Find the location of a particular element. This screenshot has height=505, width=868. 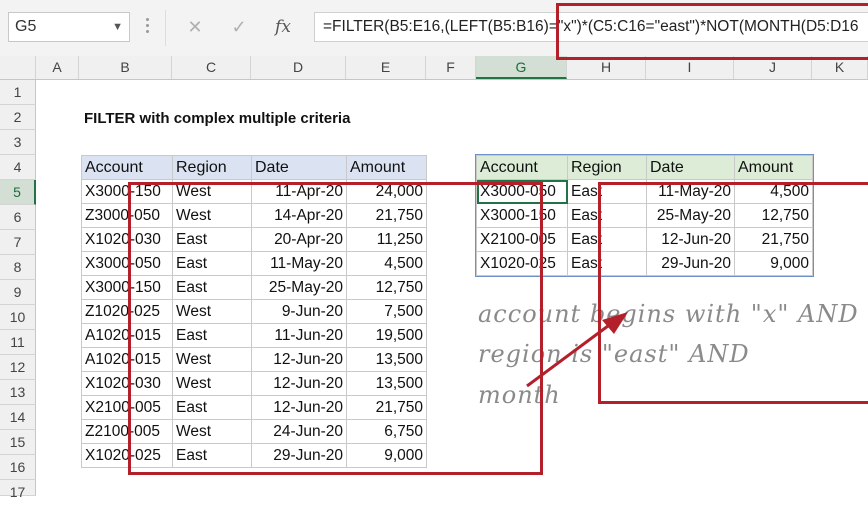

column-header-d: D is located at coordinates (298, 67).